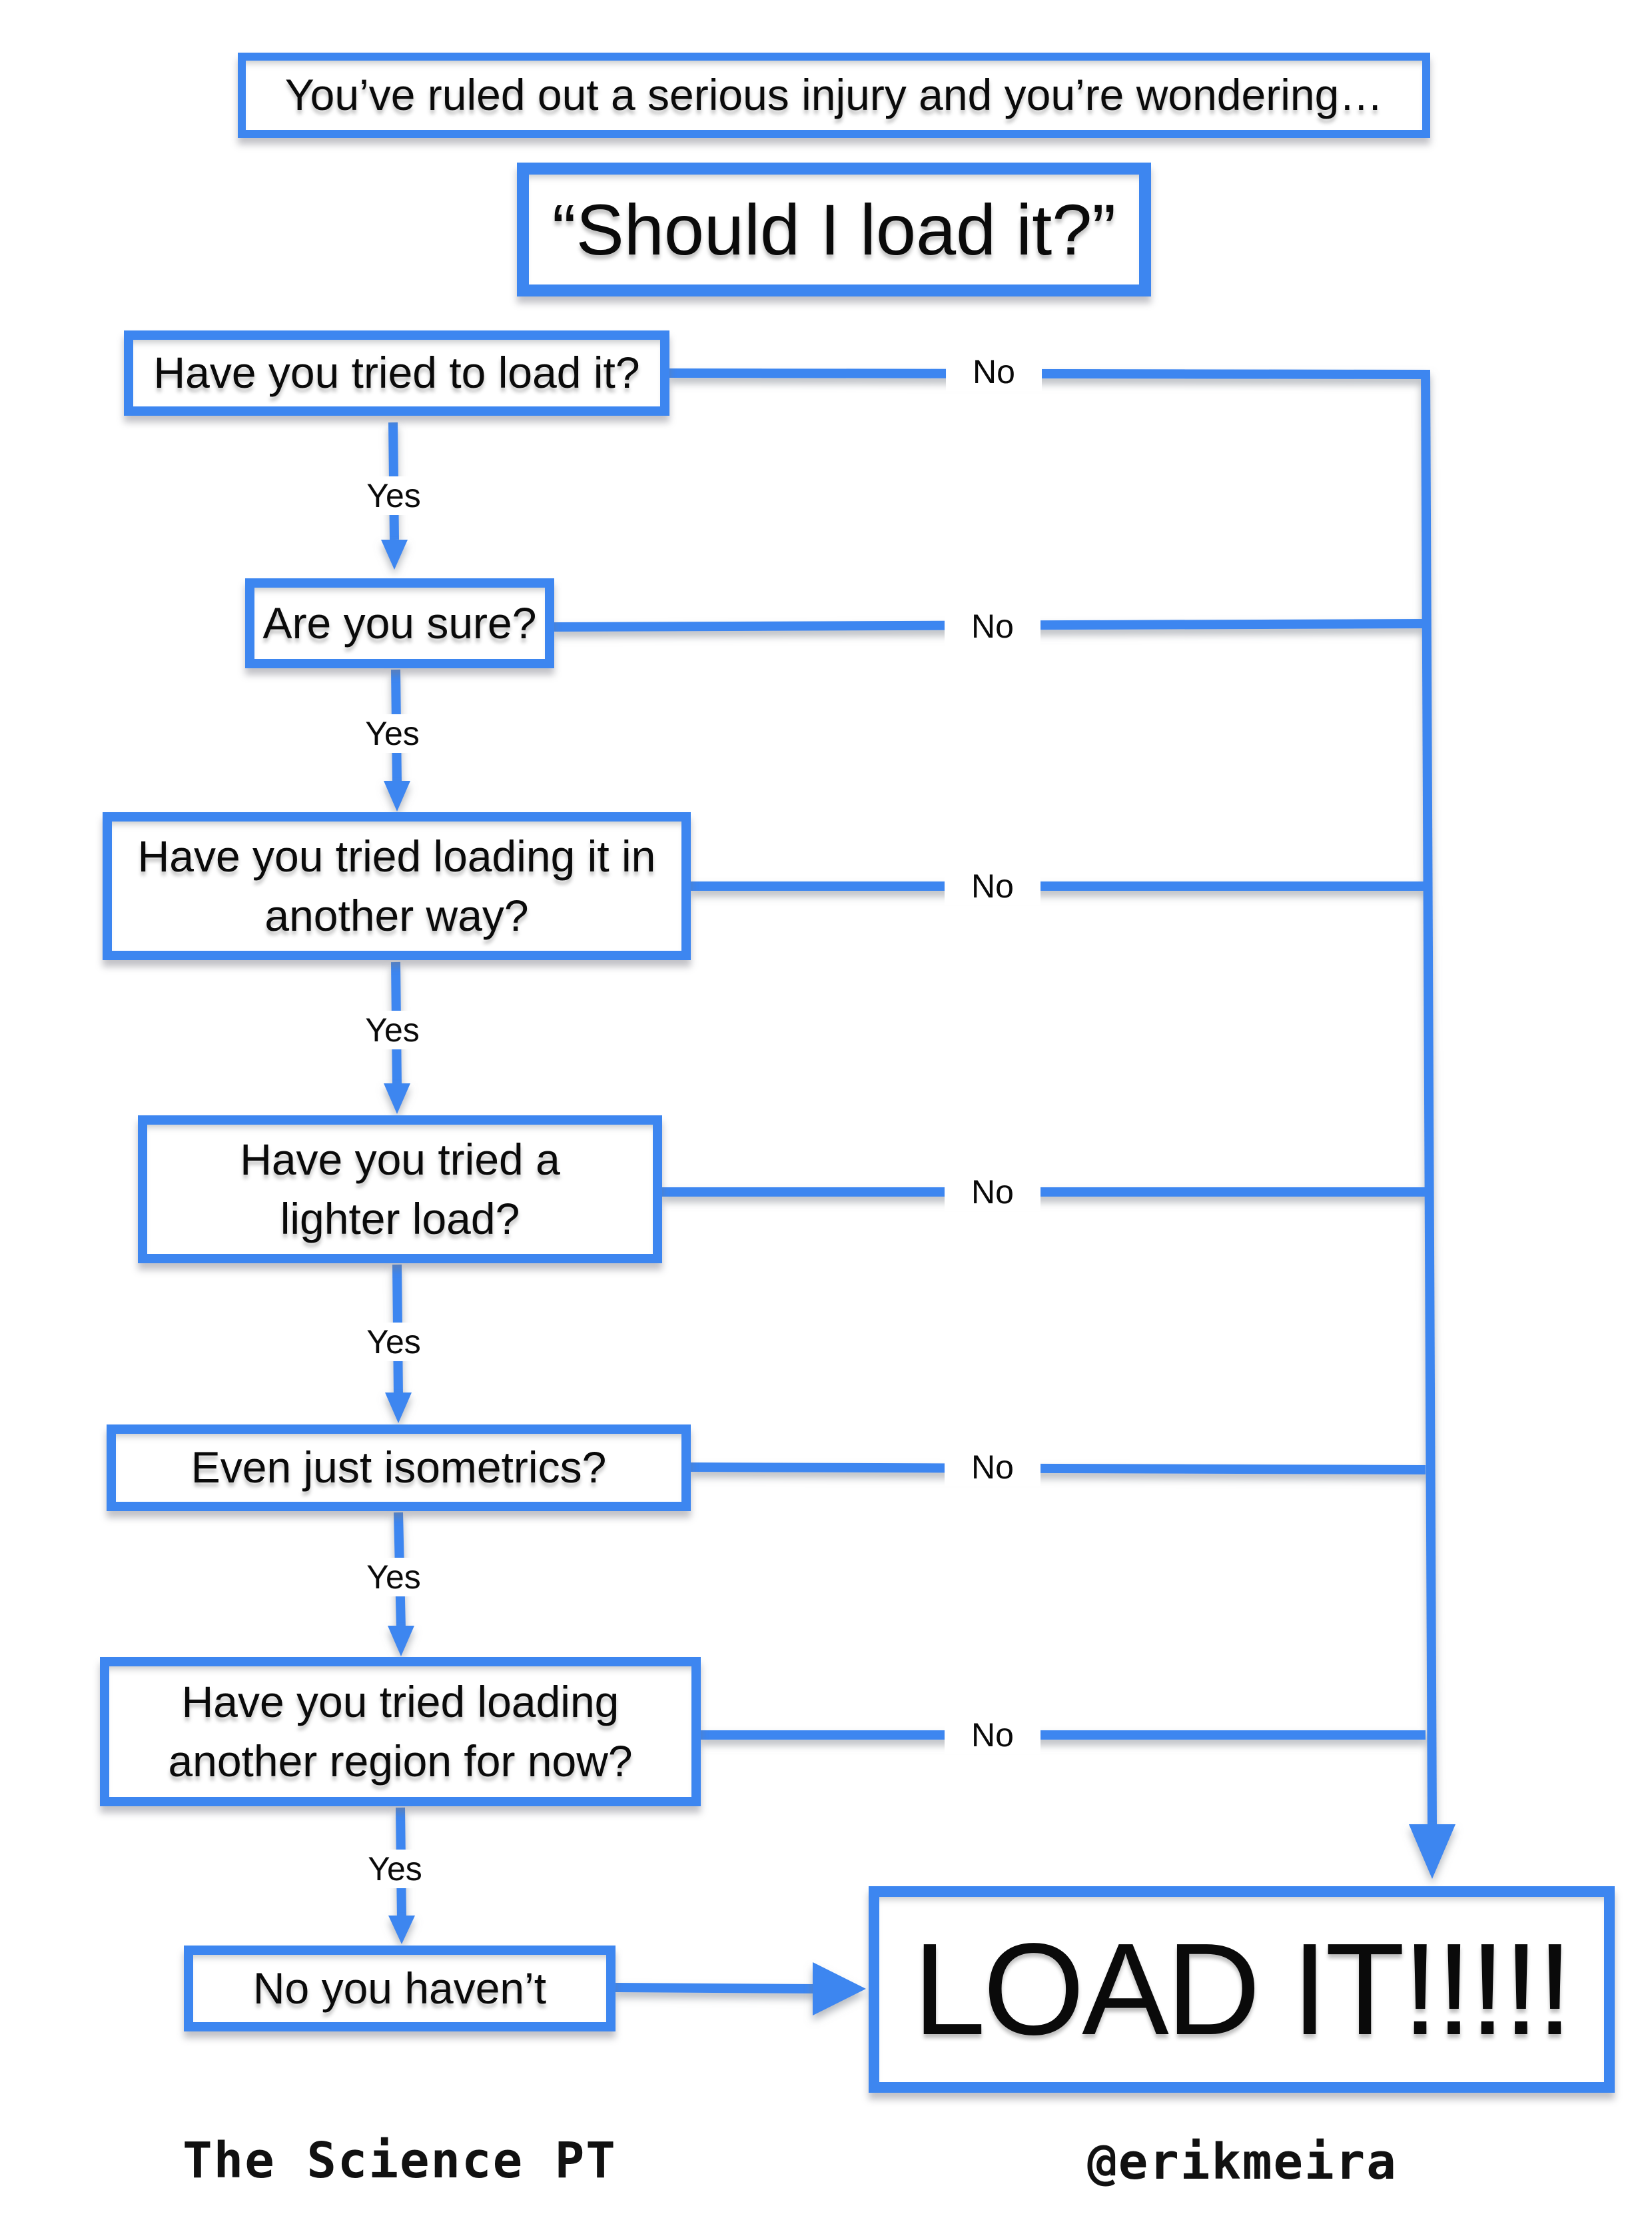 The height and width of the screenshot is (2240, 1652). I want to click on no-label-4: No, so click(992, 1192).